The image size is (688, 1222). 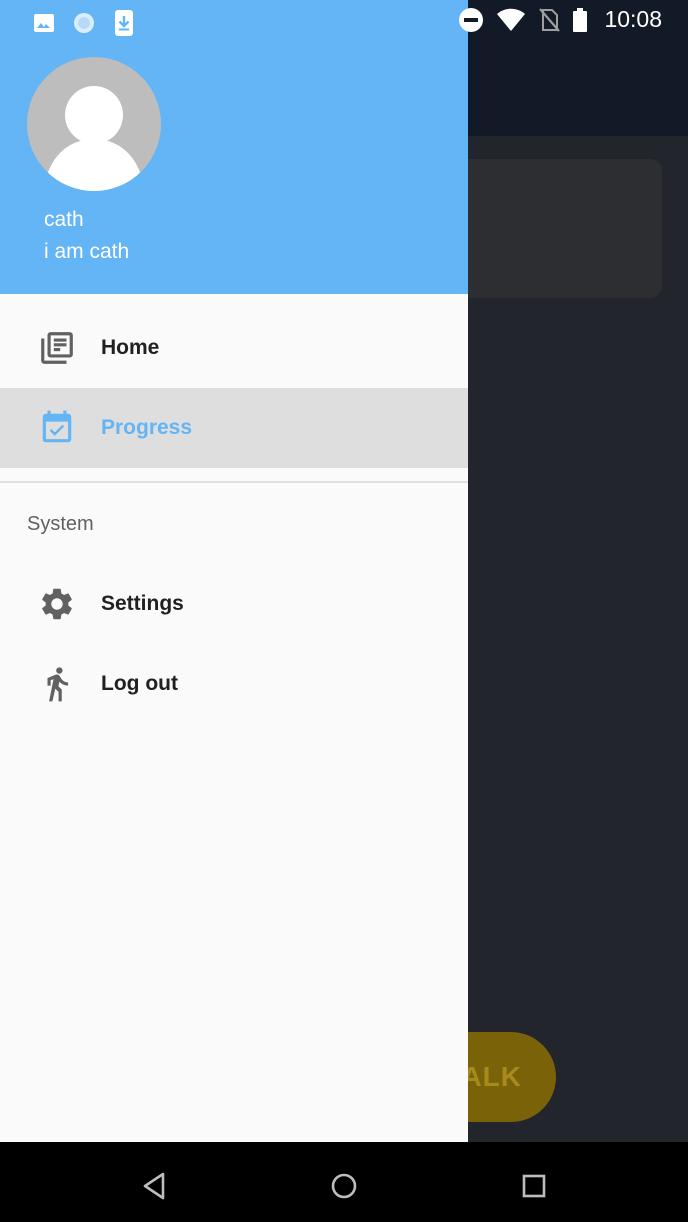 What do you see at coordinates (344, 21) in the screenshot?
I see `status-bar: 10:08` at bounding box center [344, 21].